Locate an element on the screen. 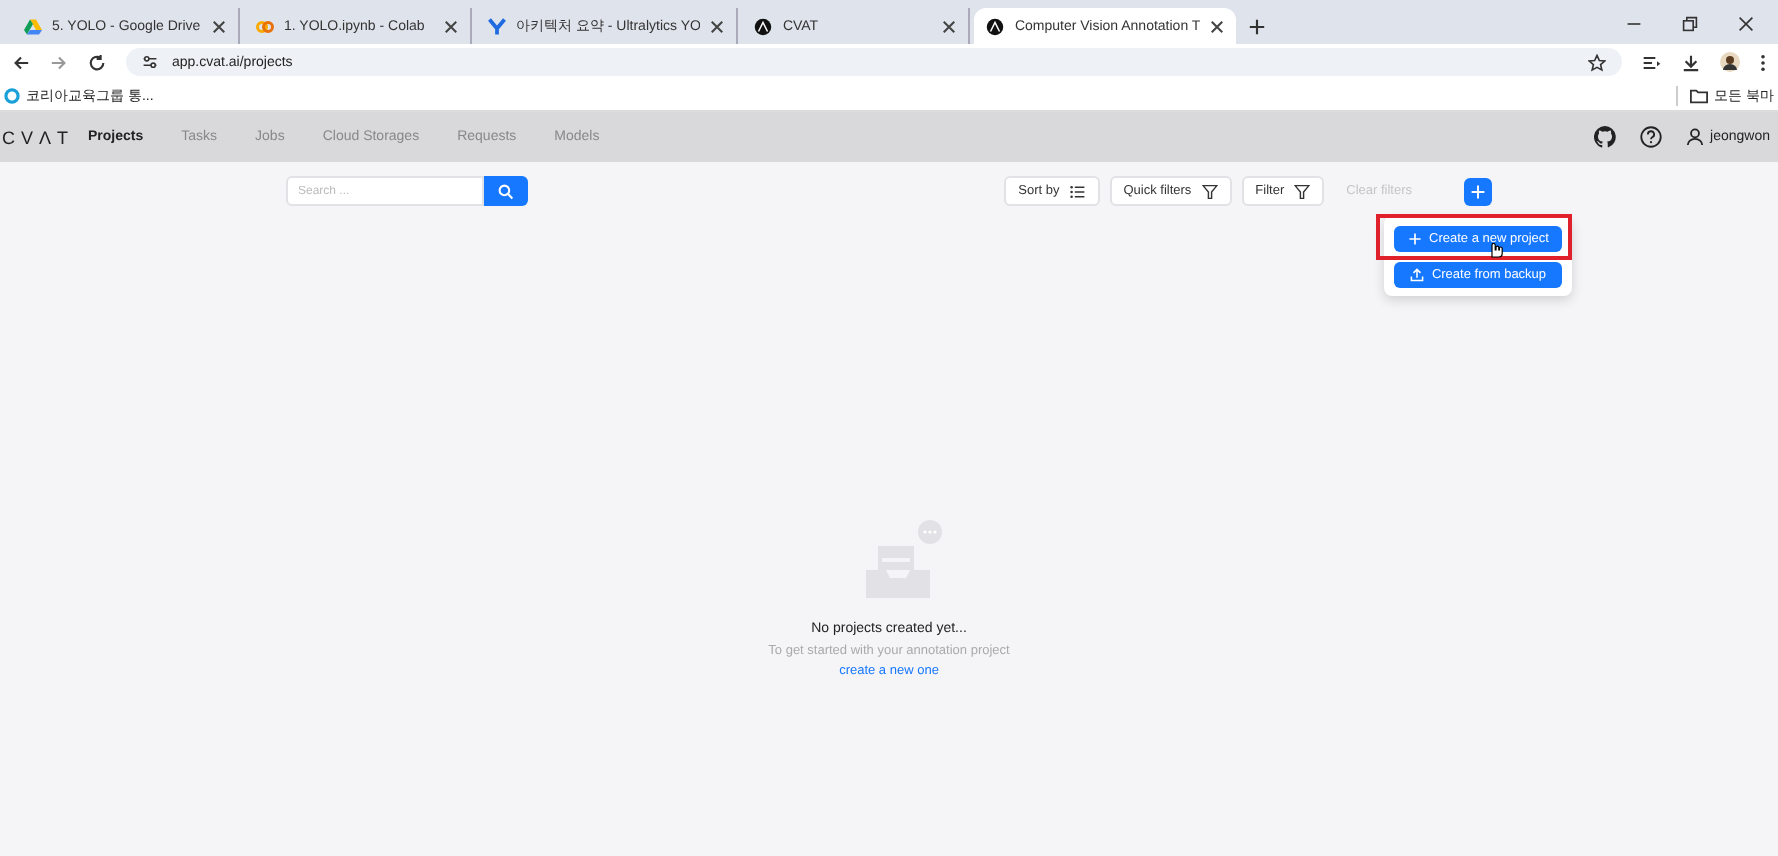  reload-icon is located at coordinates (97, 62).